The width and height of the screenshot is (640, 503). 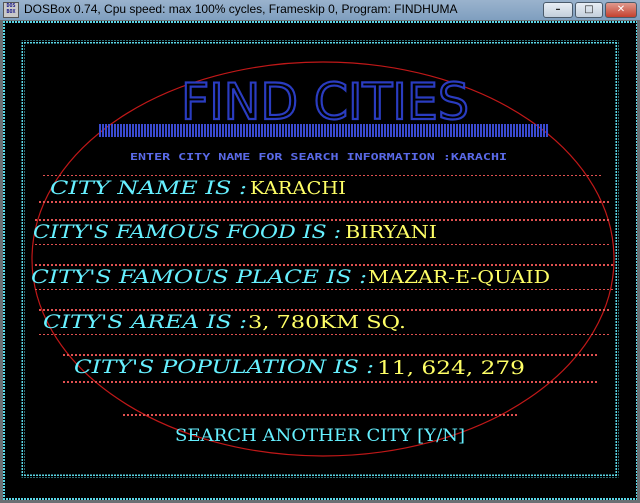 I want to click on field-row-2: CITY'S FAMOUS FOOD IS : BIRYANI, so click(x=322, y=232).